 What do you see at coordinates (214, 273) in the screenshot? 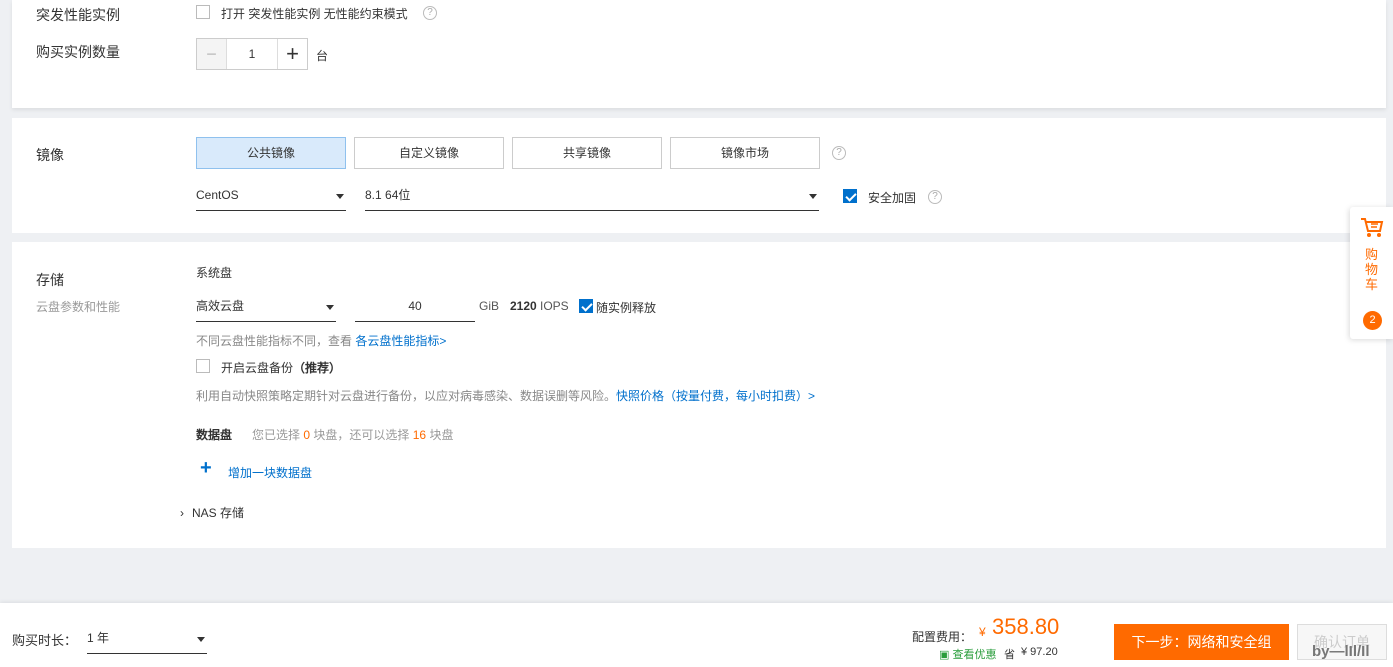
I see `system-disk-label: 系统盘` at bounding box center [214, 273].